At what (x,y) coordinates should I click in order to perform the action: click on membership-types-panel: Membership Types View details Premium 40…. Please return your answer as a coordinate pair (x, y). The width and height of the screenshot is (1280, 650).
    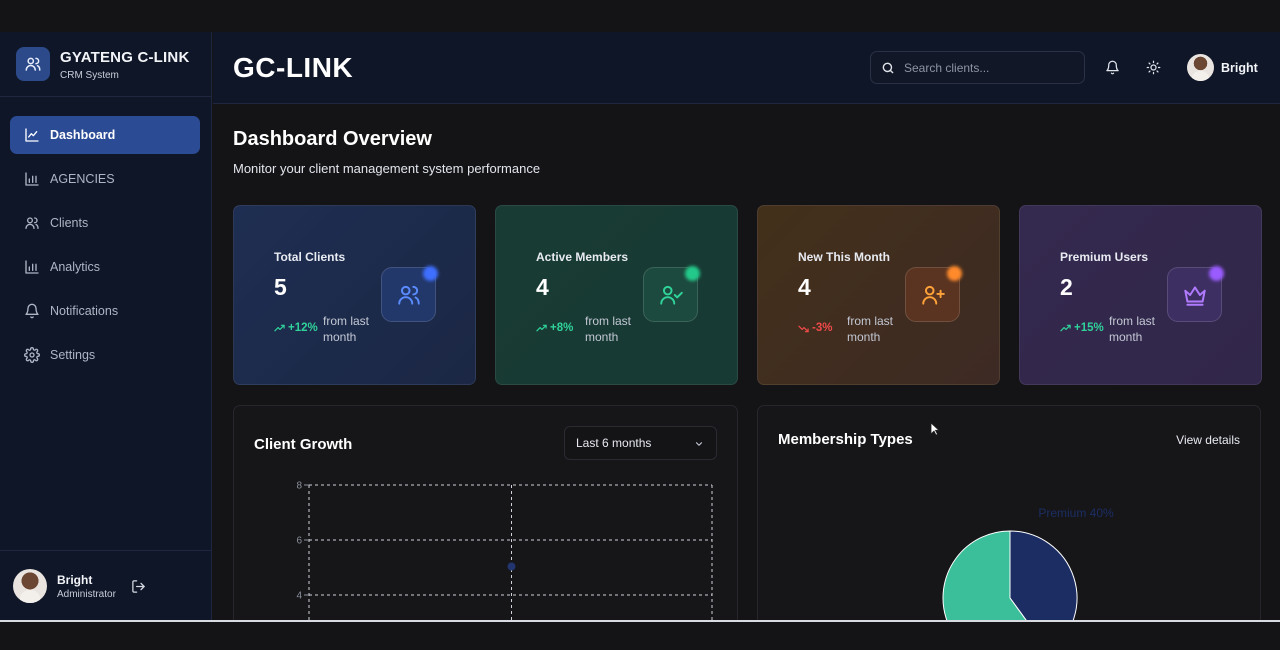
    Looking at the image, I should click on (1009, 512).